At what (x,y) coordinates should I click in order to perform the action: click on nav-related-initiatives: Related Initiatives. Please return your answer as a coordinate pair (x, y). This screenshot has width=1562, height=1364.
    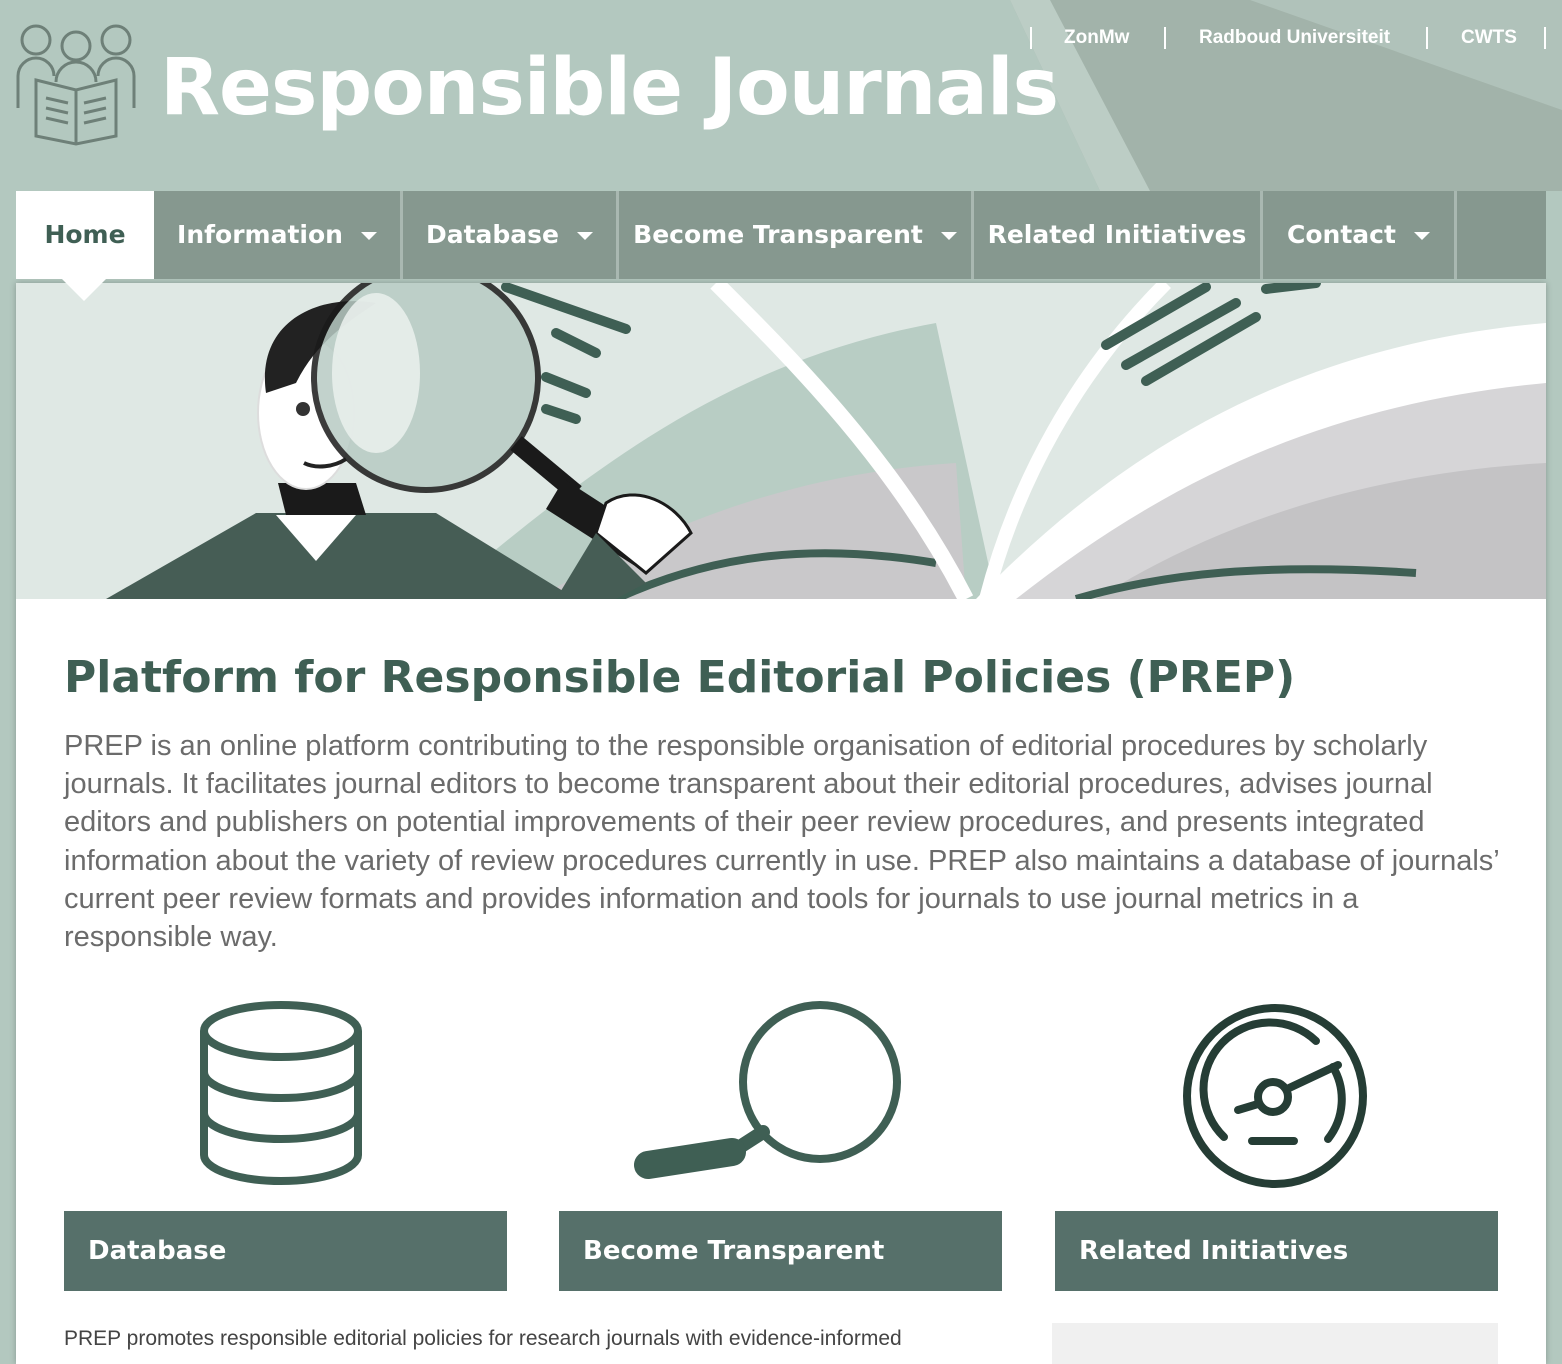
    Looking at the image, I should click on (1118, 235).